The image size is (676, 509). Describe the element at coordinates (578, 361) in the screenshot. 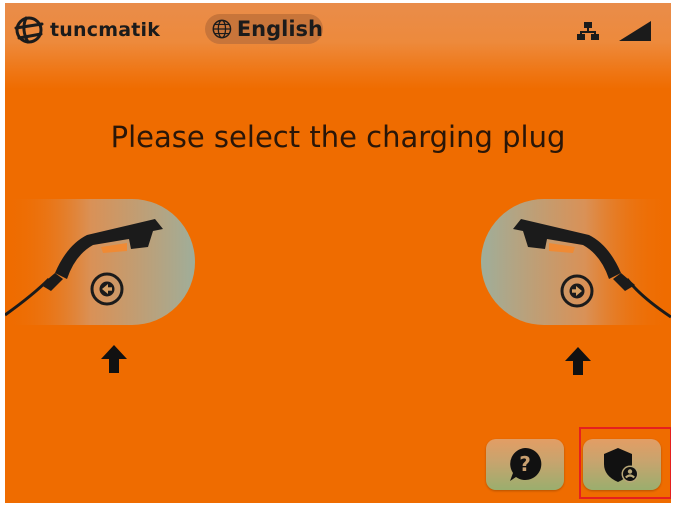

I see `up-arrow-right-icon` at that location.